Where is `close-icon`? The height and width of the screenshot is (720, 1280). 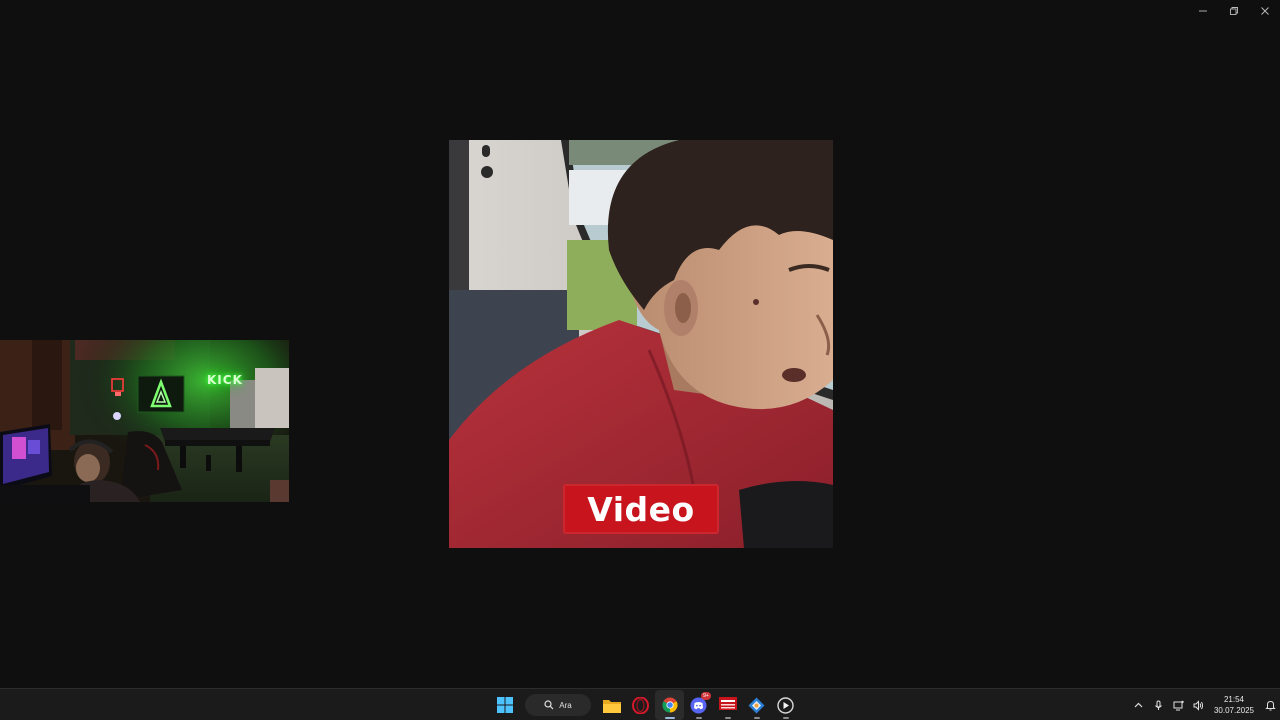
close-icon is located at coordinates (1264, 11).